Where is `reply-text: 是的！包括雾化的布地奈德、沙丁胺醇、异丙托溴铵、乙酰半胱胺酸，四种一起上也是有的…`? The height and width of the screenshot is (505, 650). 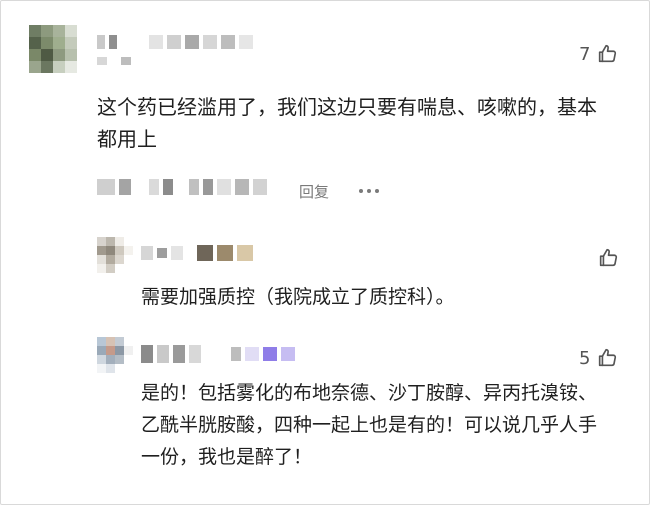 reply-text: 是的！包括雾化的布地奈德、沙丁胺醇、异丙托溴铵、乙酰半胱胺酸，四种一起上也是有的… is located at coordinates (369, 425).